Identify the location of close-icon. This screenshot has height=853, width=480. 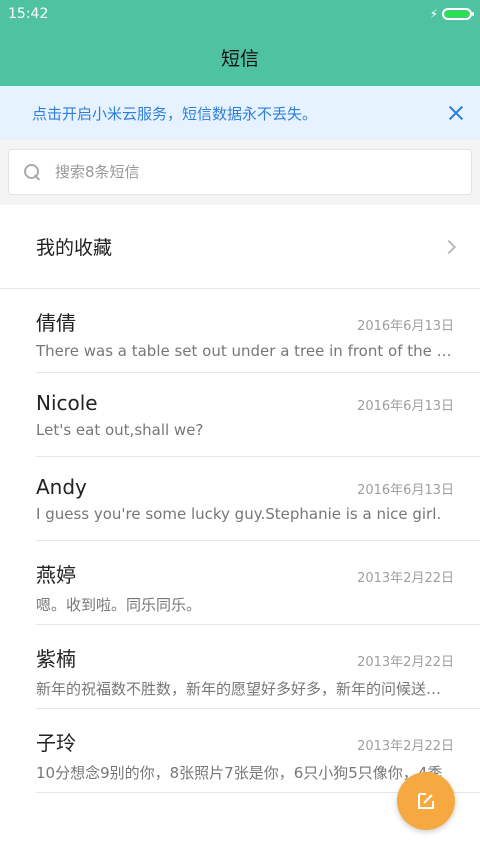
(456, 113).